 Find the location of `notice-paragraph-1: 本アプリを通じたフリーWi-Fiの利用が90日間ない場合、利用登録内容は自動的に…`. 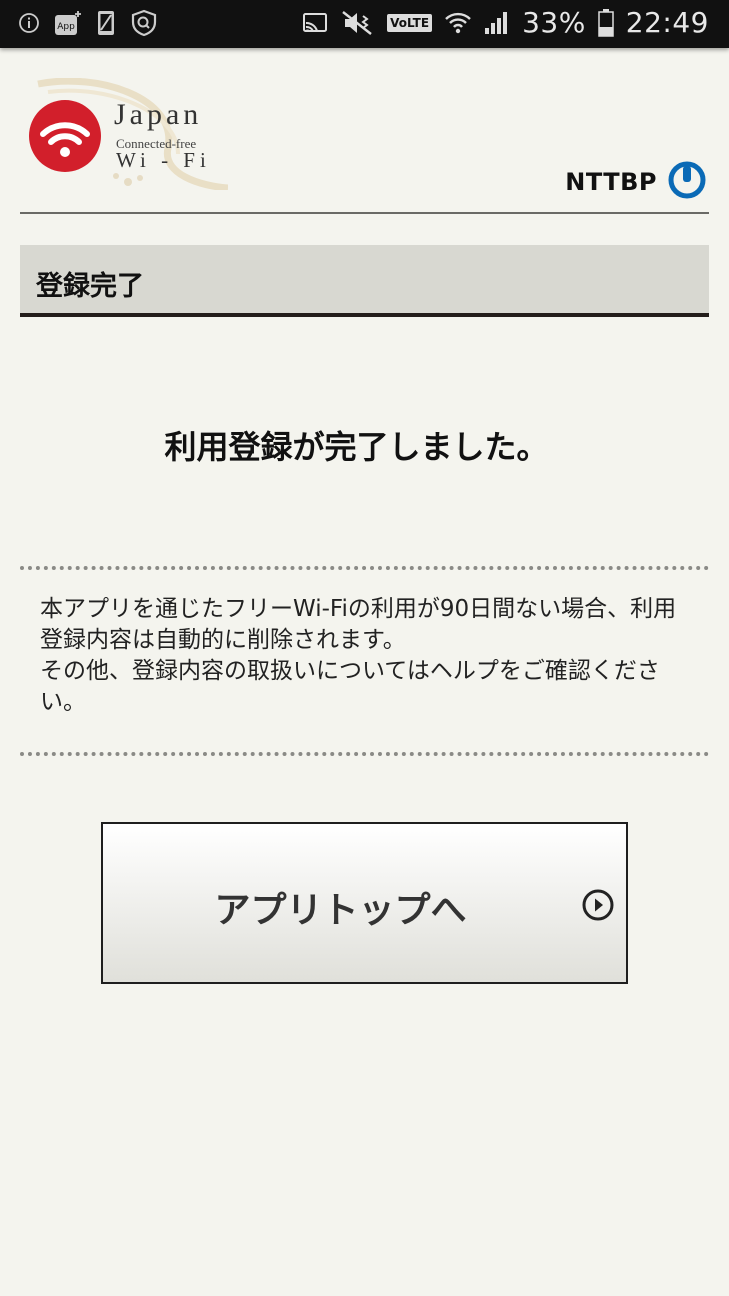

notice-paragraph-1: 本アプリを通じたフリーWi-Fiの利用が90日間ない場合、利用登録内容は自動的に… is located at coordinates (358, 624).